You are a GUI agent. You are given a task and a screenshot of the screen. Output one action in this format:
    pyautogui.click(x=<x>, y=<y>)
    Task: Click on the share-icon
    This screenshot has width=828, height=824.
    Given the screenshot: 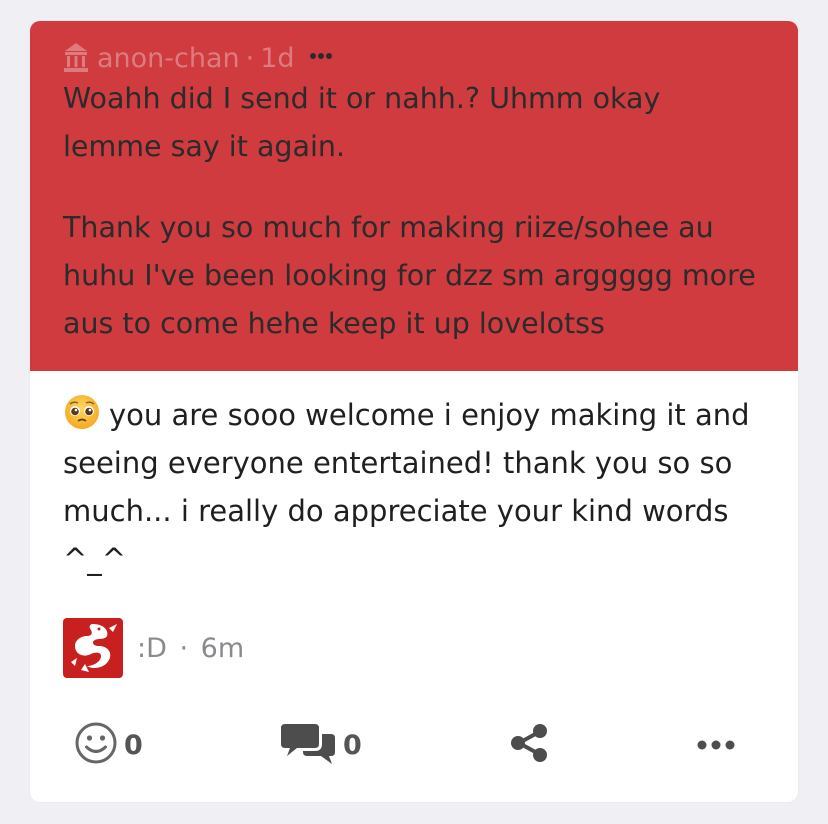 What is the action you would take?
    pyautogui.click(x=529, y=745)
    